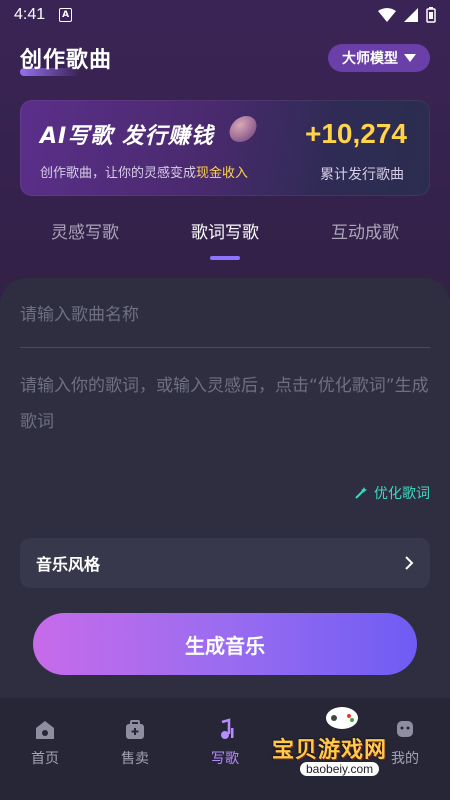  I want to click on wifi-icon, so click(387, 15).